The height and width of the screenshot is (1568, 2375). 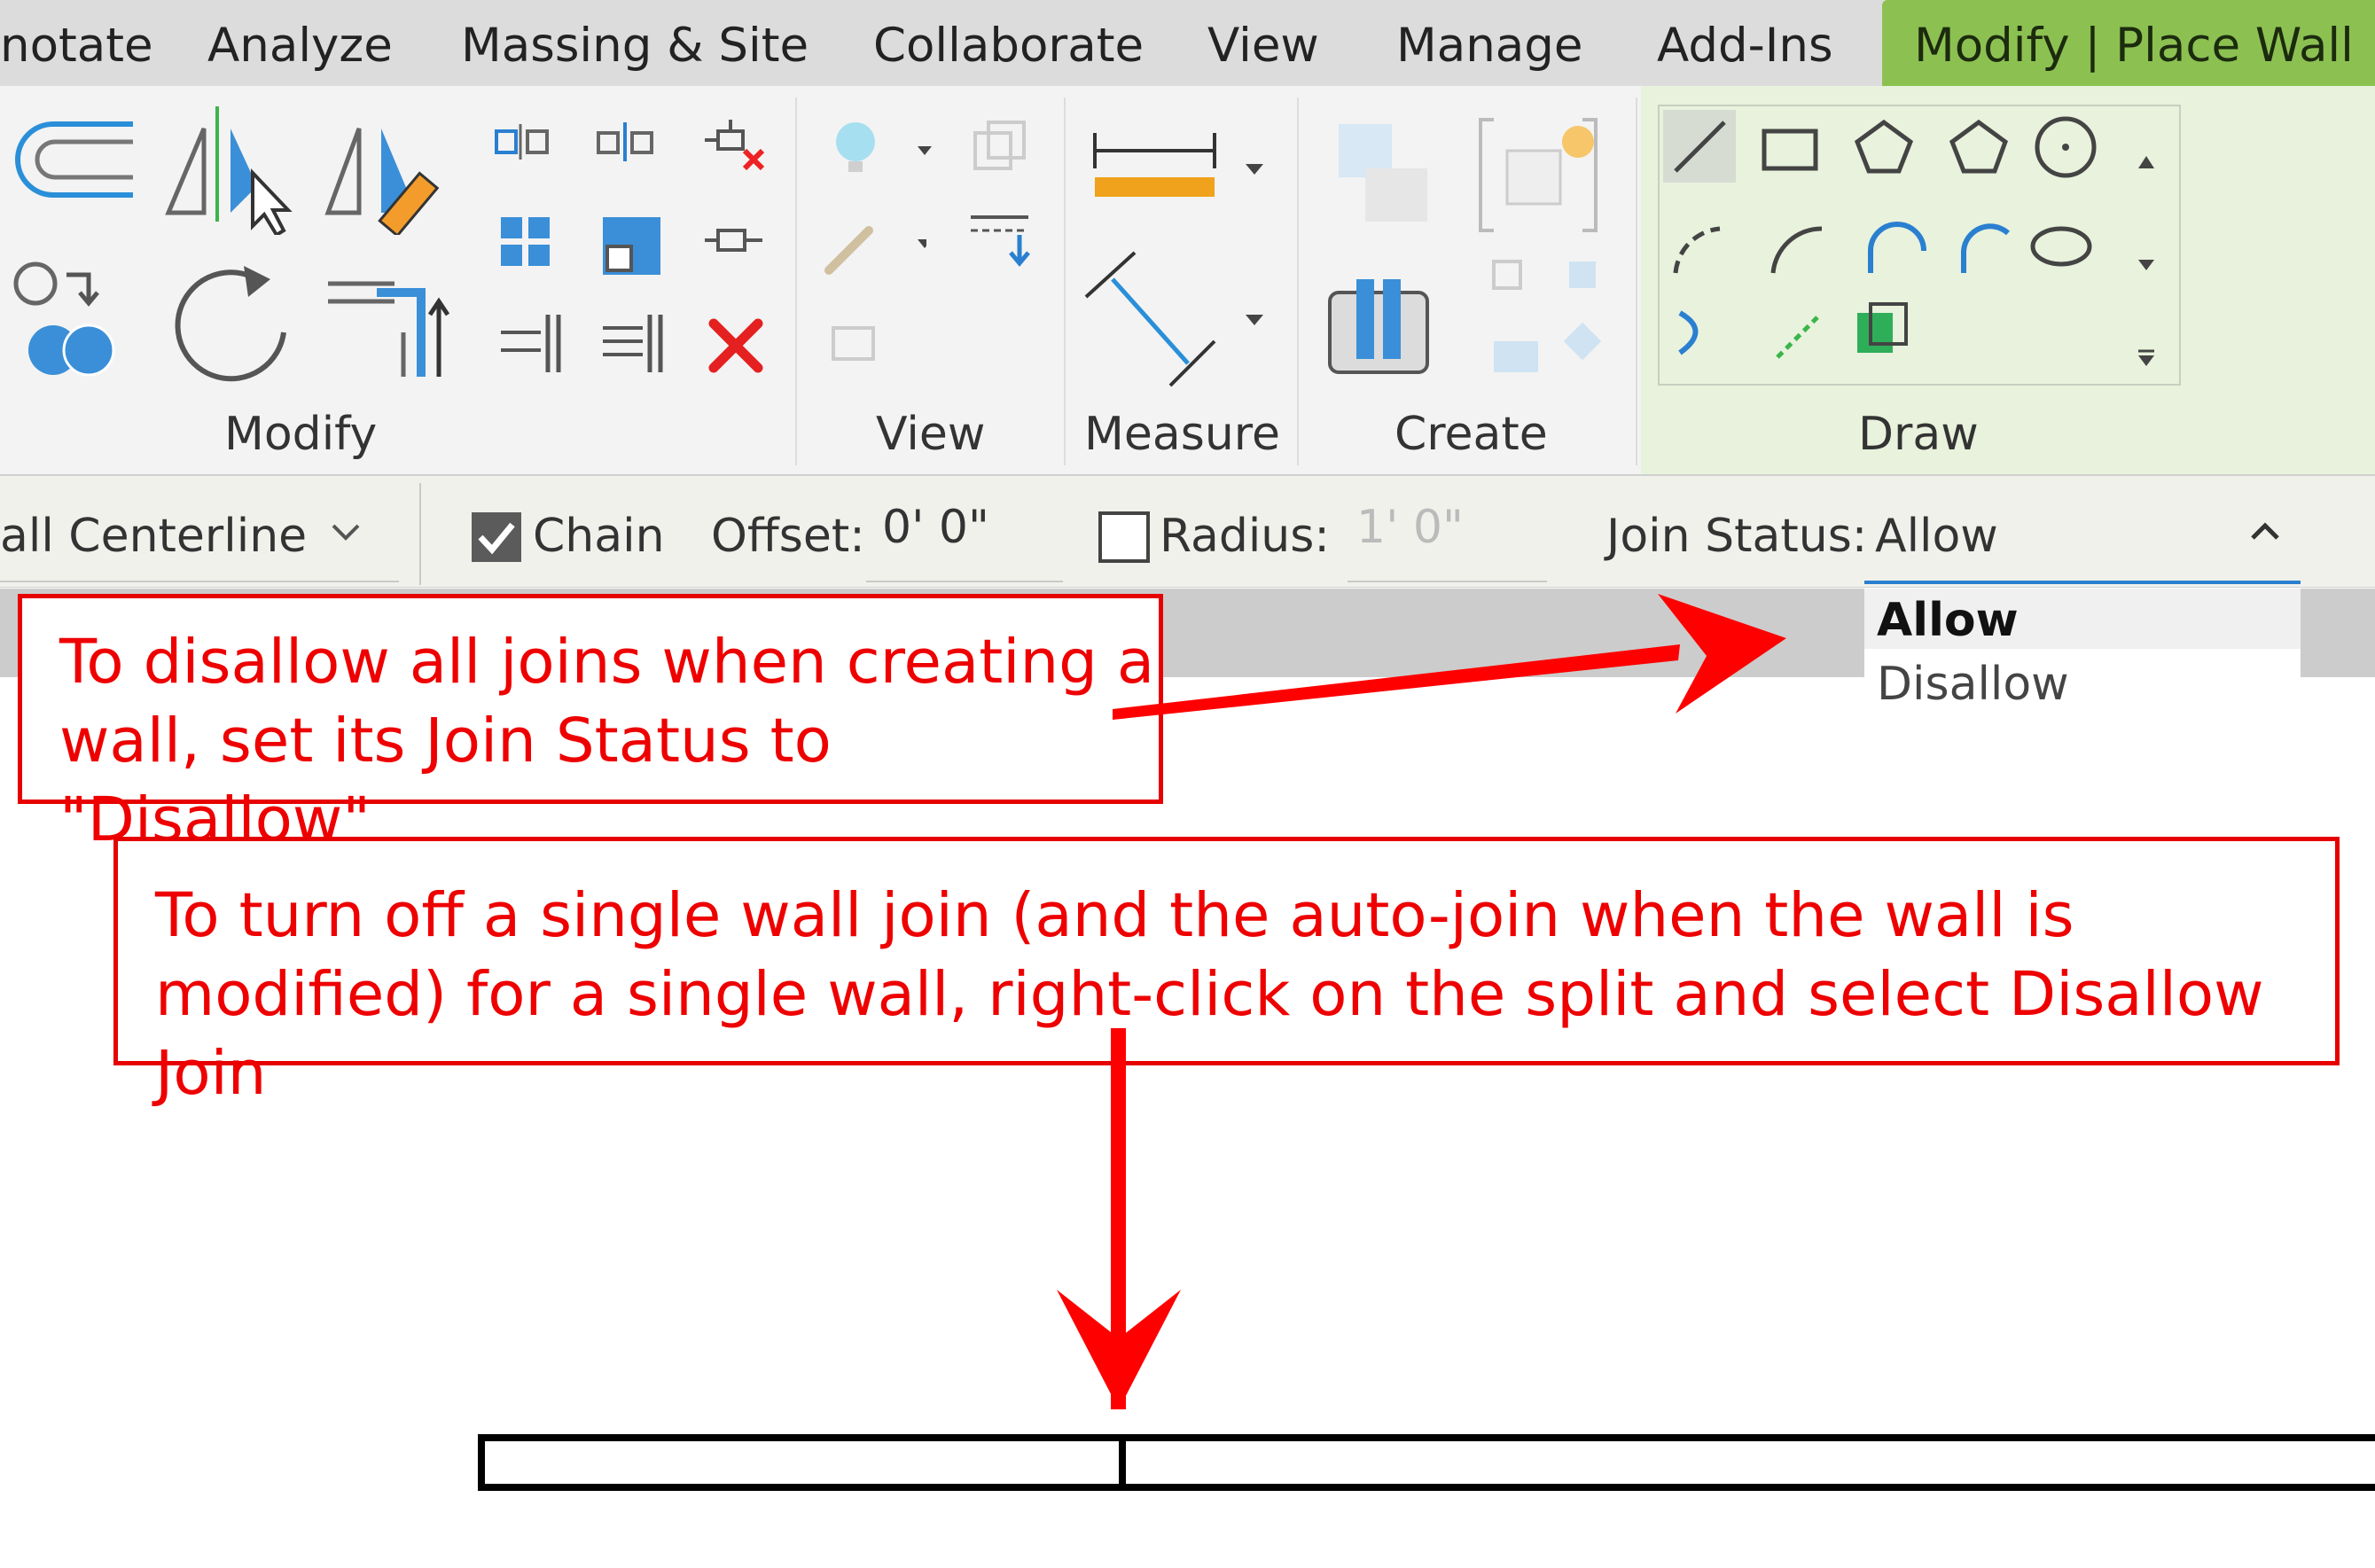 I want to click on wall-outline, so click(x=1426, y=1462).